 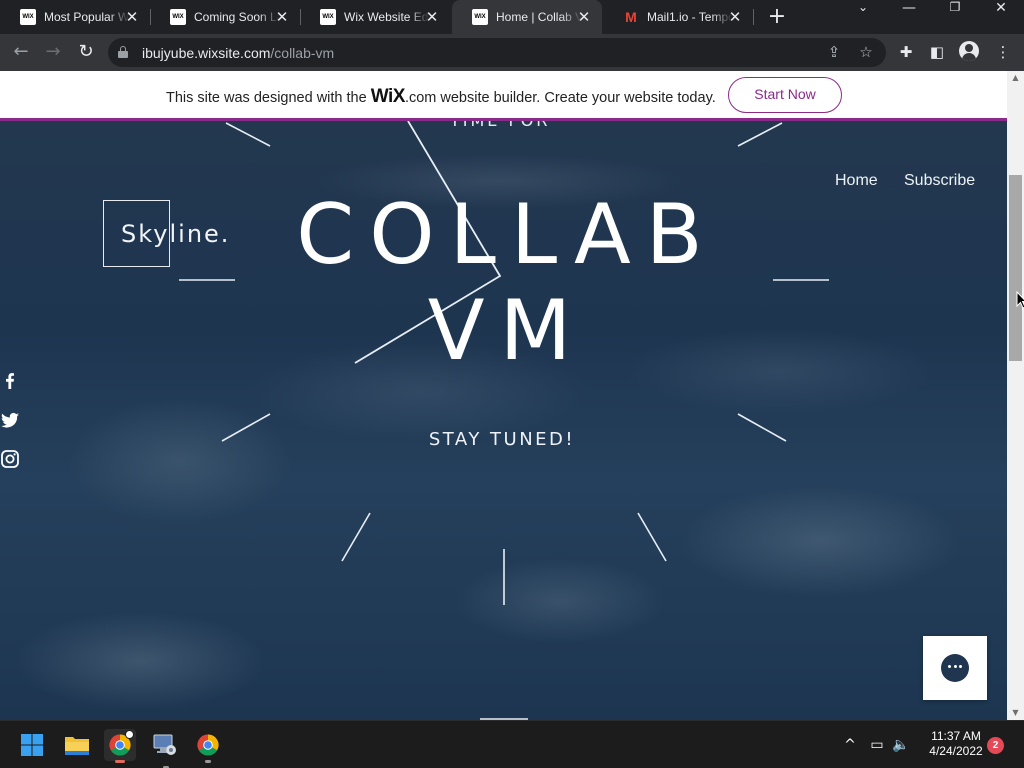 What do you see at coordinates (53, 52) in the screenshot?
I see `forward-button: →` at bounding box center [53, 52].